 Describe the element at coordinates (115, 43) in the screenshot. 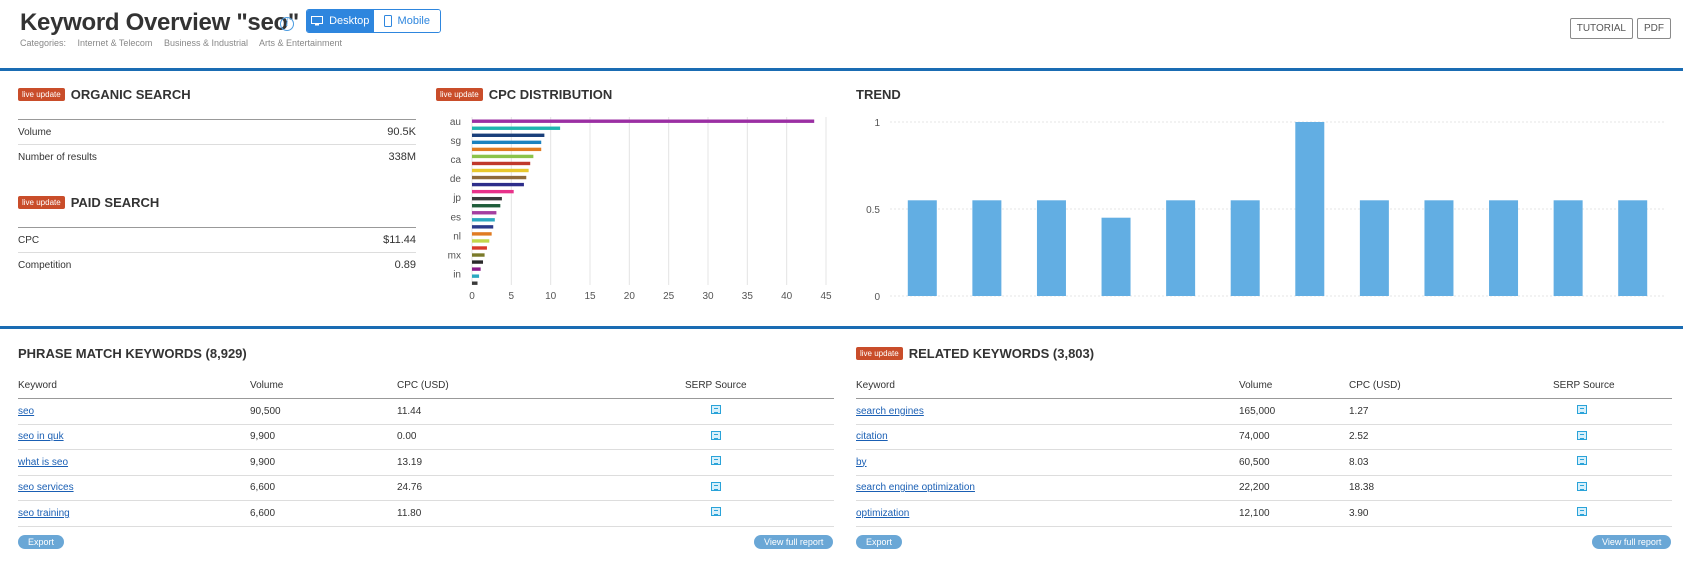

I see `category-item: Internet & Telecom` at that location.